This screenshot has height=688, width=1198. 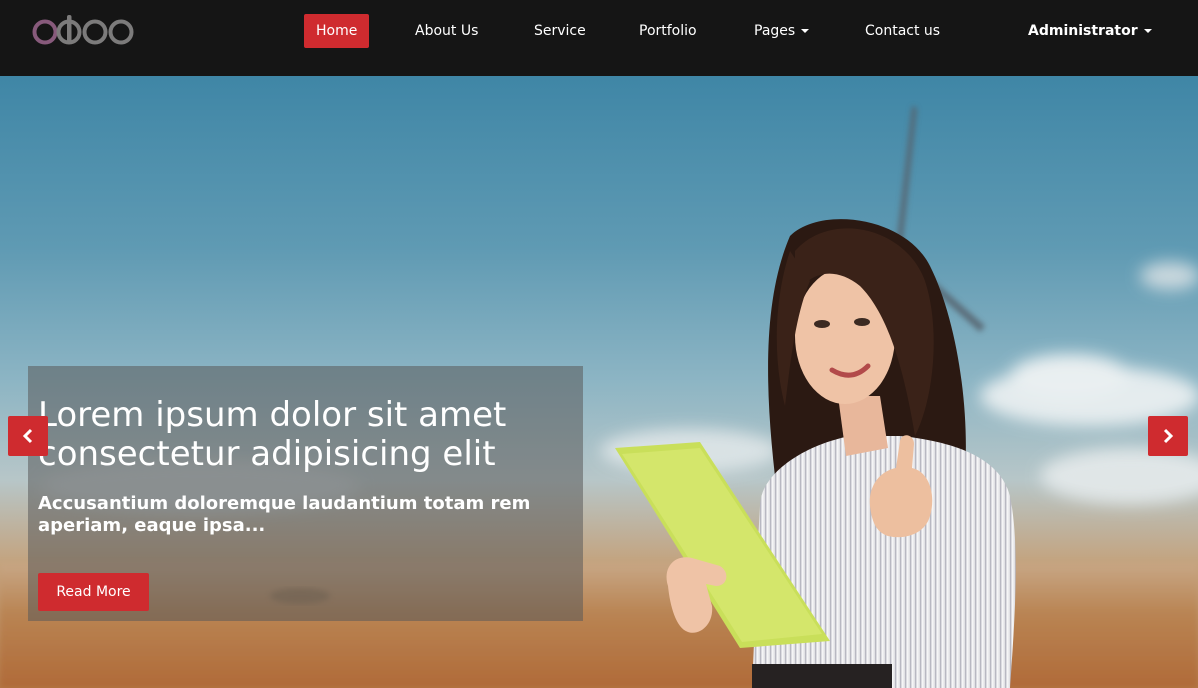 I want to click on nav-portfolio: Portfolio, so click(x=668, y=31).